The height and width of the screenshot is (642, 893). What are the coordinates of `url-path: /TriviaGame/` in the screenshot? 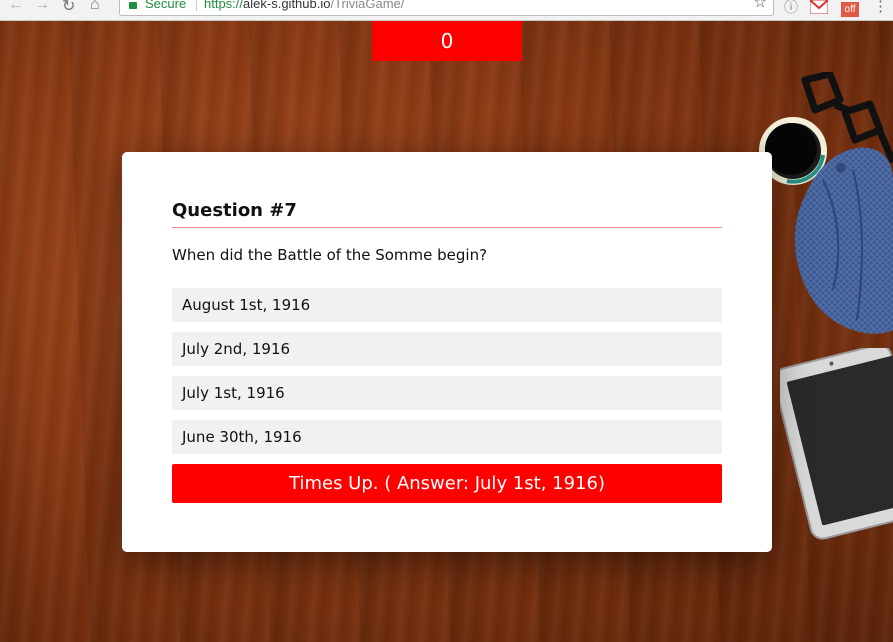 It's located at (367, 5).